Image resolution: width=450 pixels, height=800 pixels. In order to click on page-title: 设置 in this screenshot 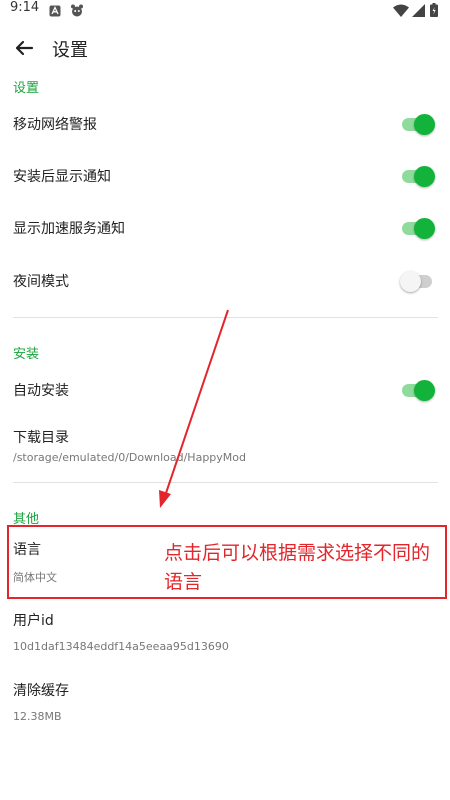, I will do `click(70, 50)`.